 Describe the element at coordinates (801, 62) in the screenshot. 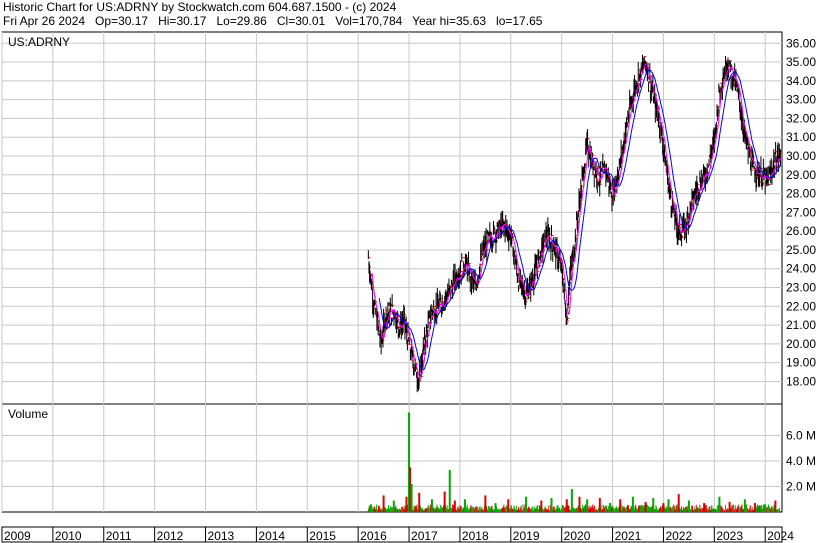

I see `price-tick-label: 35.00` at that location.